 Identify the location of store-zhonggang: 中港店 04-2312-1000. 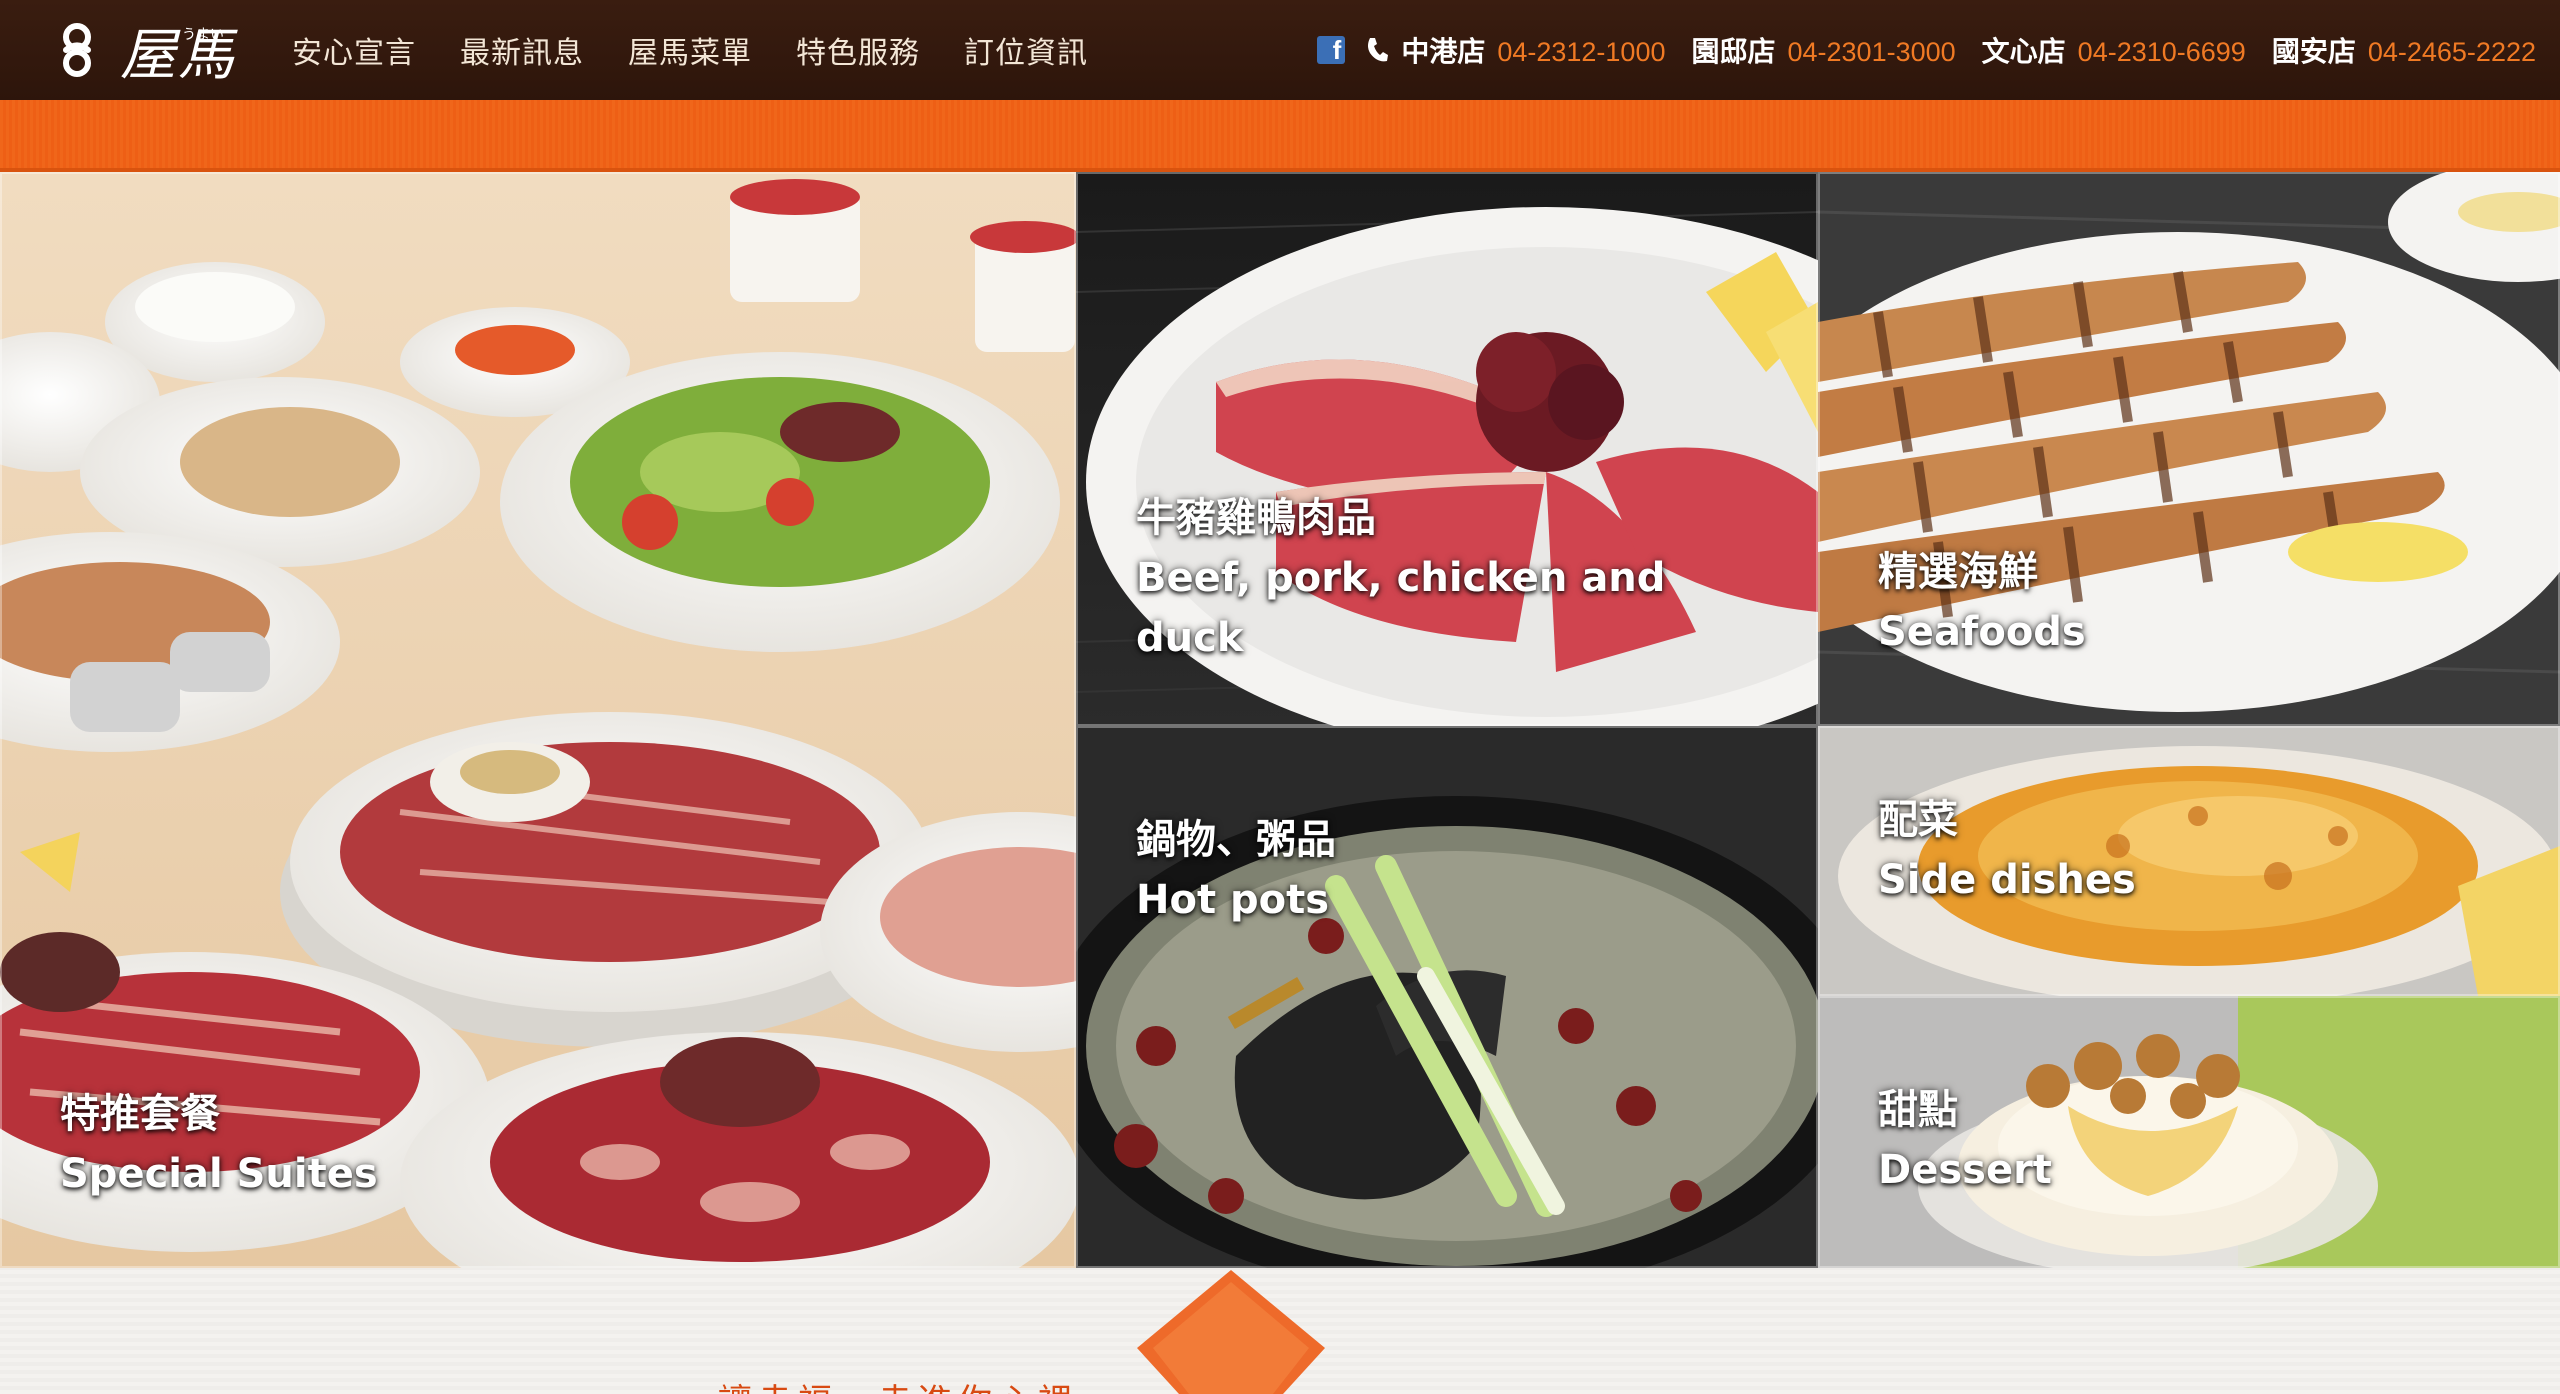
(1533, 50).